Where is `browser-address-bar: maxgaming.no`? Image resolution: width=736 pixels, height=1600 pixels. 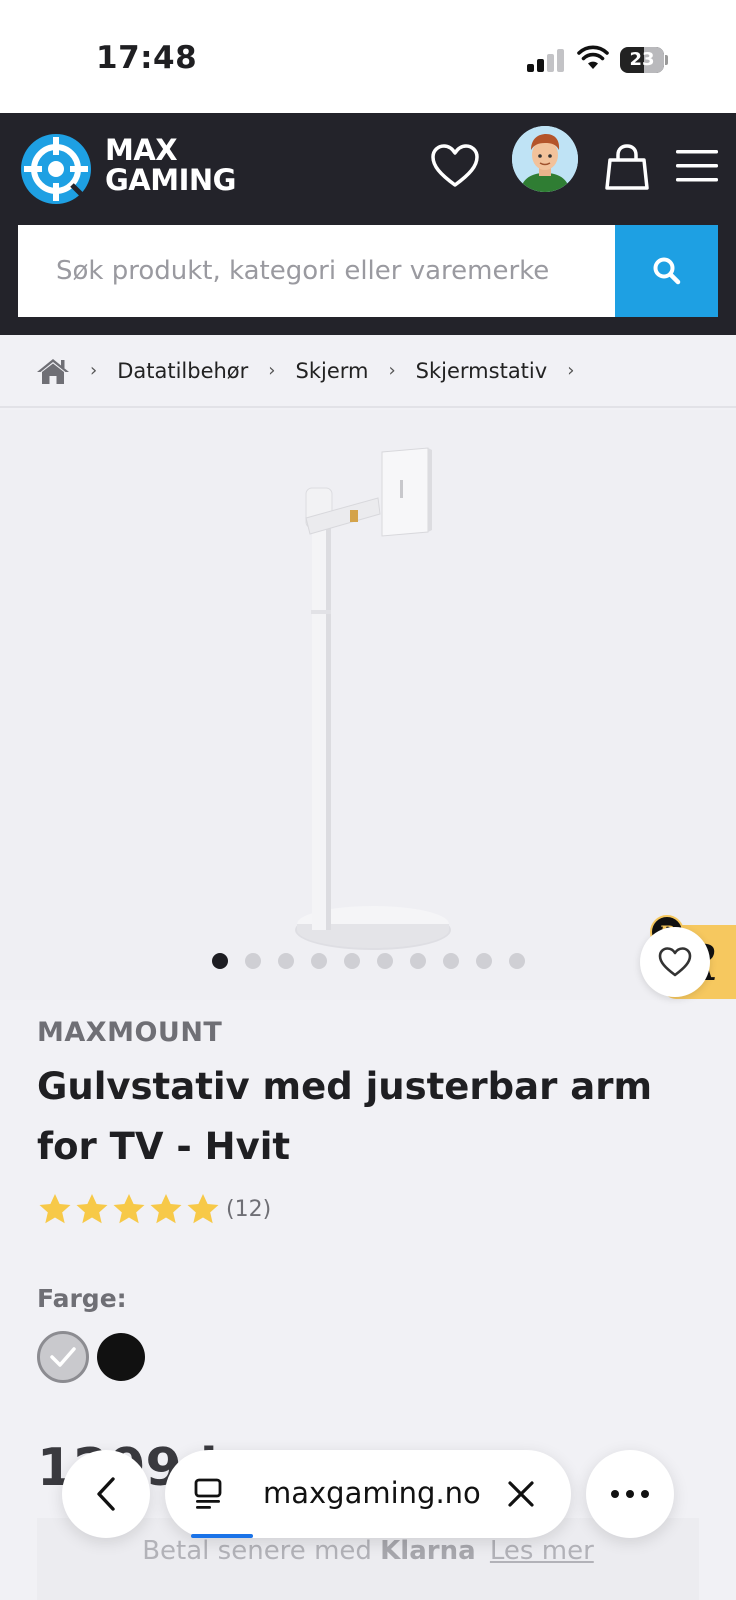
browser-address-bar: maxgaming.no is located at coordinates (368, 1494).